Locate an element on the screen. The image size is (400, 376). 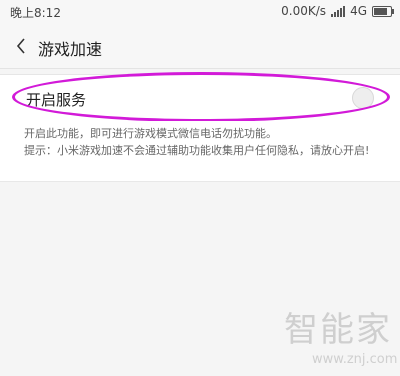
back-button is located at coordinates (21, 46).